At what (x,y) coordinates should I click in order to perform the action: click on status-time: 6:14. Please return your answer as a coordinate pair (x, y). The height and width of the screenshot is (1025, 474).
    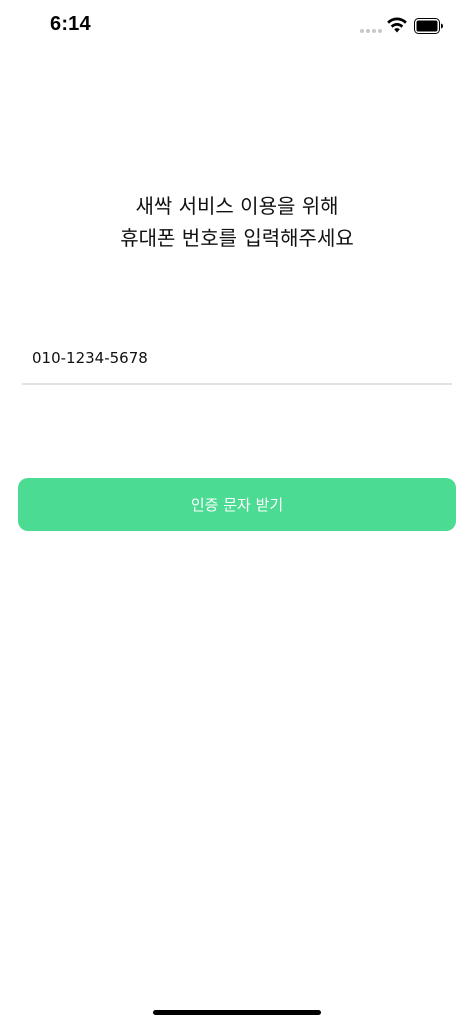
    Looking at the image, I should click on (70, 24).